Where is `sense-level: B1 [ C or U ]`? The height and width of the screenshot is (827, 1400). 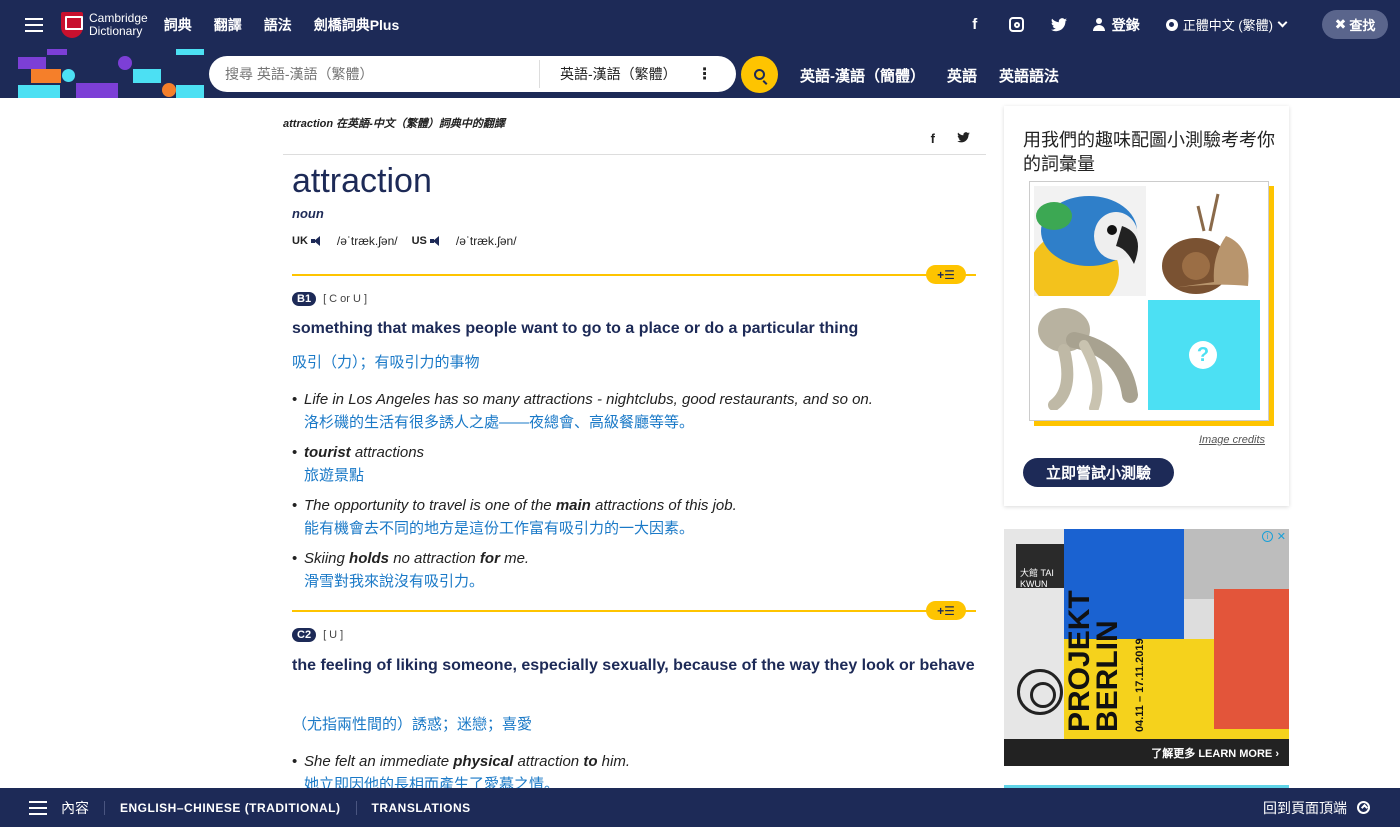 sense-level: B1 [ C or U ] is located at coordinates (329, 299).